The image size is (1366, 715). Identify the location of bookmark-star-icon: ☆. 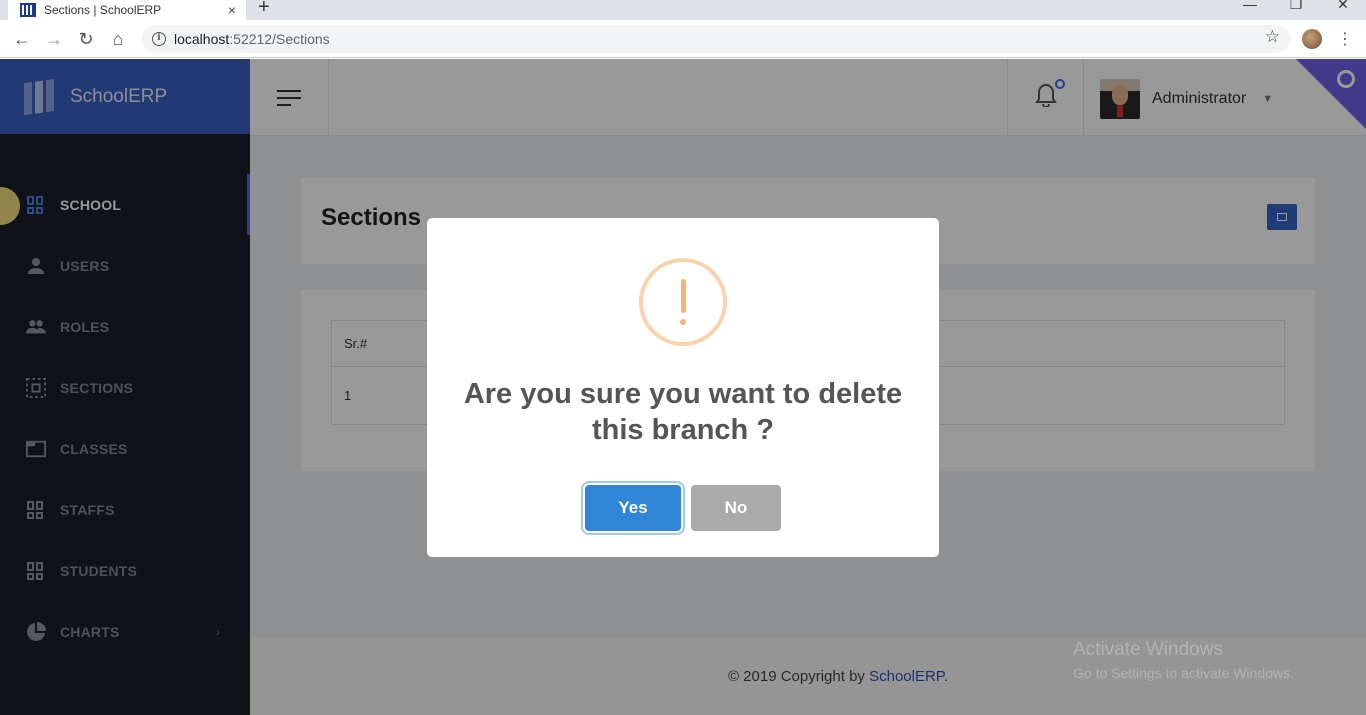
(1272, 37).